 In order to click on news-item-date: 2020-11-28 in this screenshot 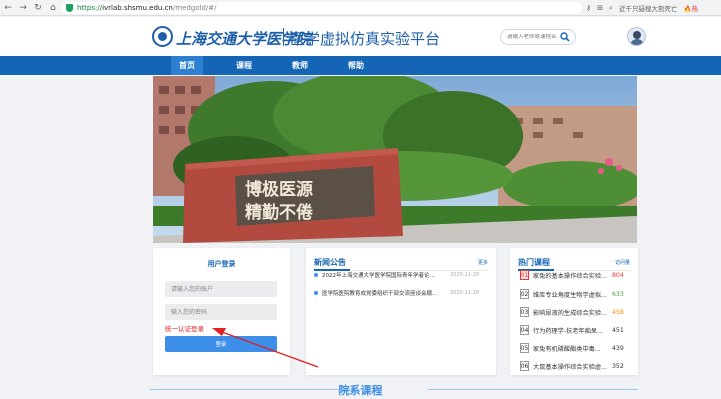, I will do `click(465, 293)`.